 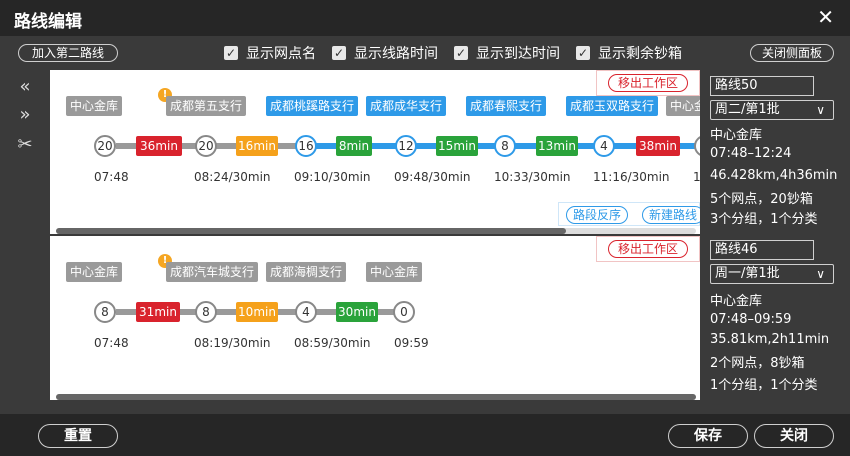 I want to click on new-route-button: 新建路线, so click(x=671, y=215).